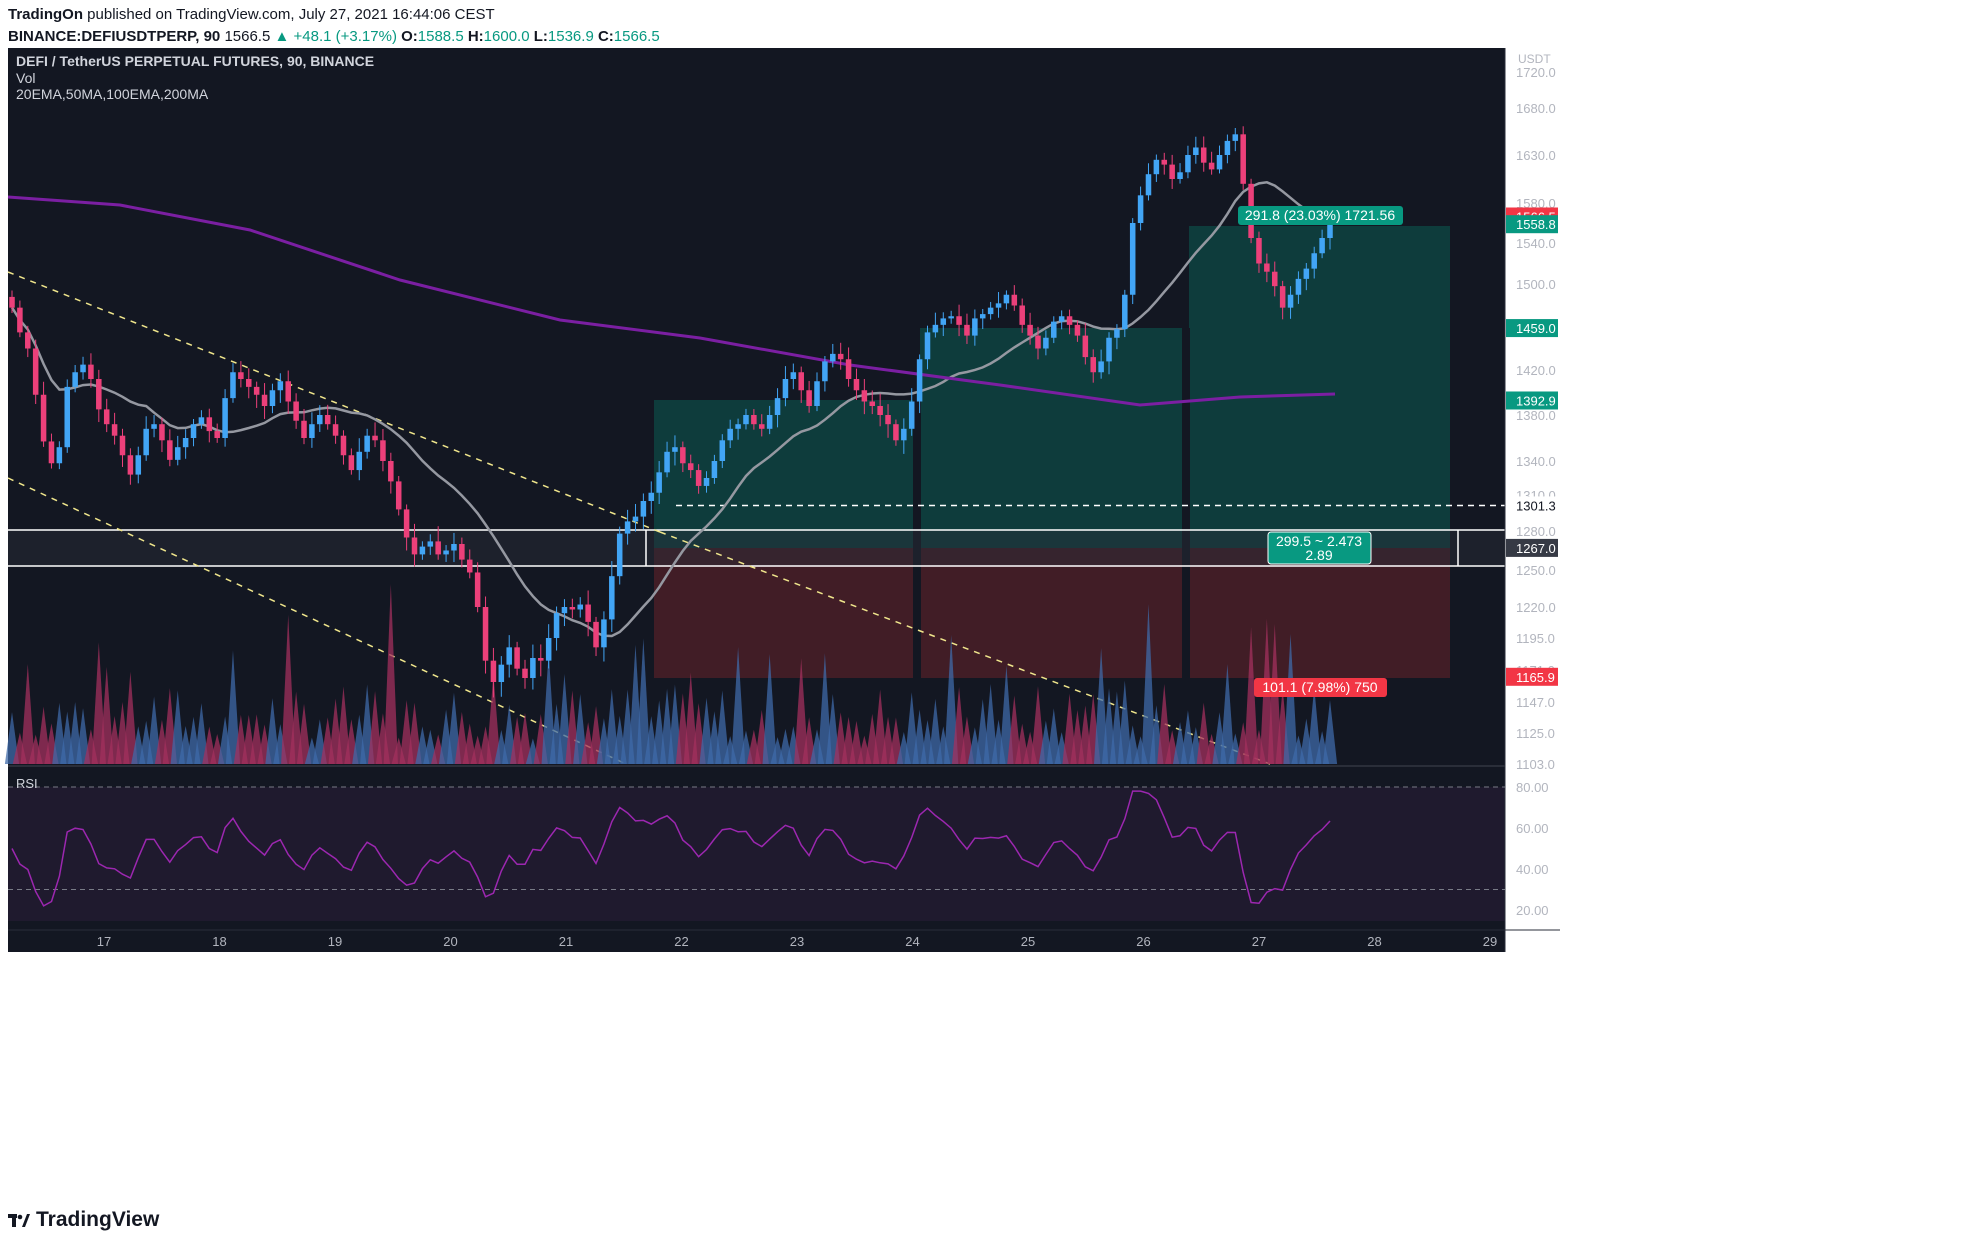 Image resolution: width=1965 pixels, height=1247 pixels. I want to click on price-tick-label: 1500.0, so click(1536, 284).